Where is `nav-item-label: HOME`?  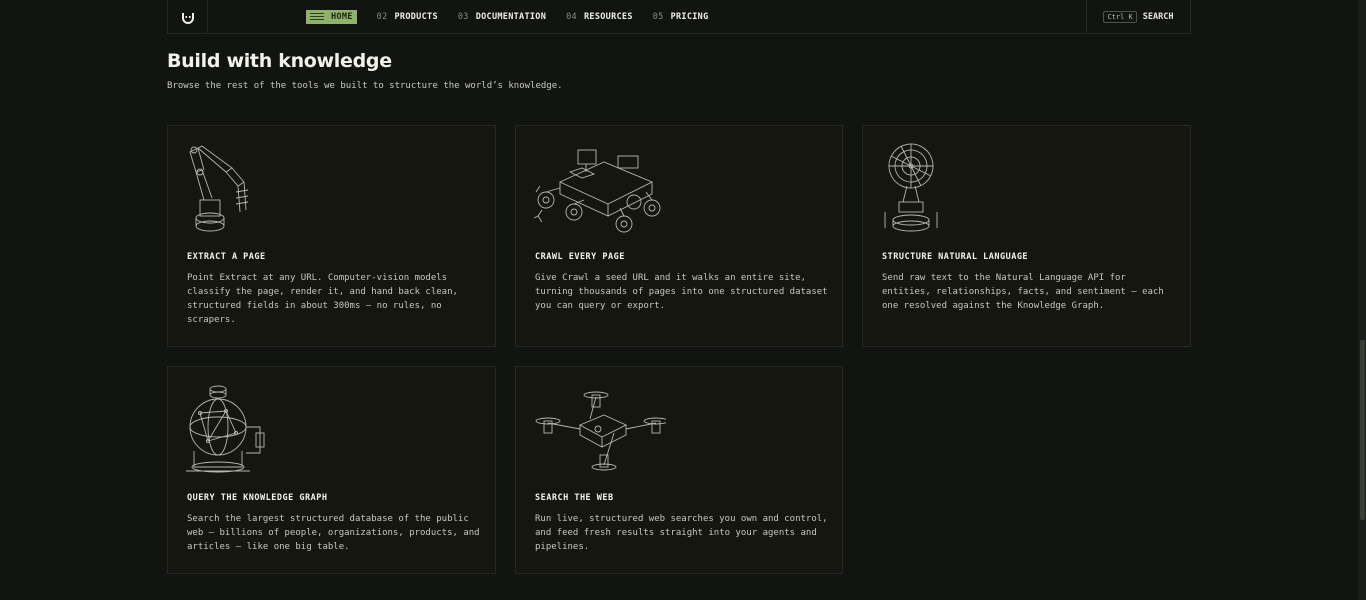 nav-item-label: HOME is located at coordinates (342, 16).